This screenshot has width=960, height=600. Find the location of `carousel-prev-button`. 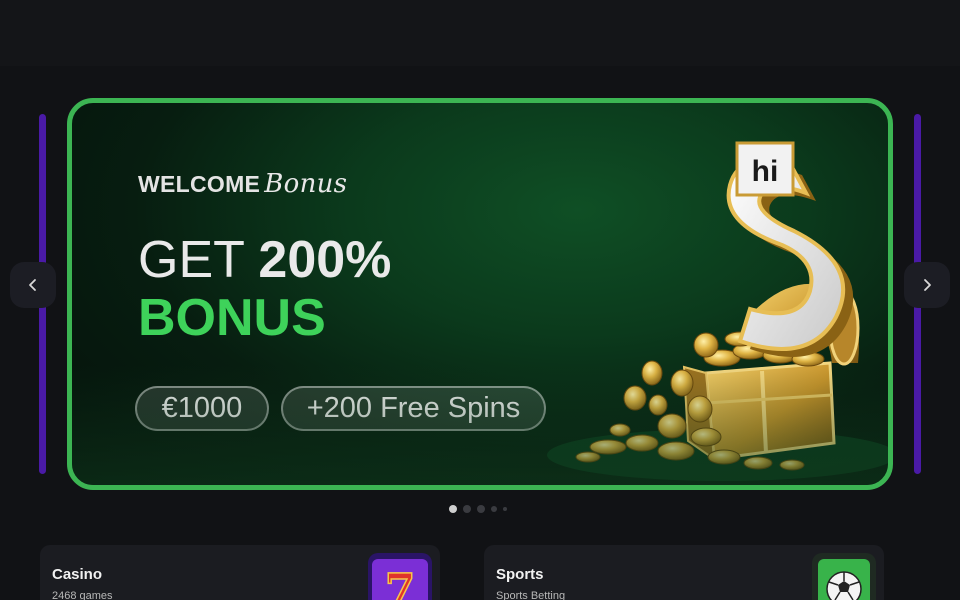

carousel-prev-button is located at coordinates (33, 285).